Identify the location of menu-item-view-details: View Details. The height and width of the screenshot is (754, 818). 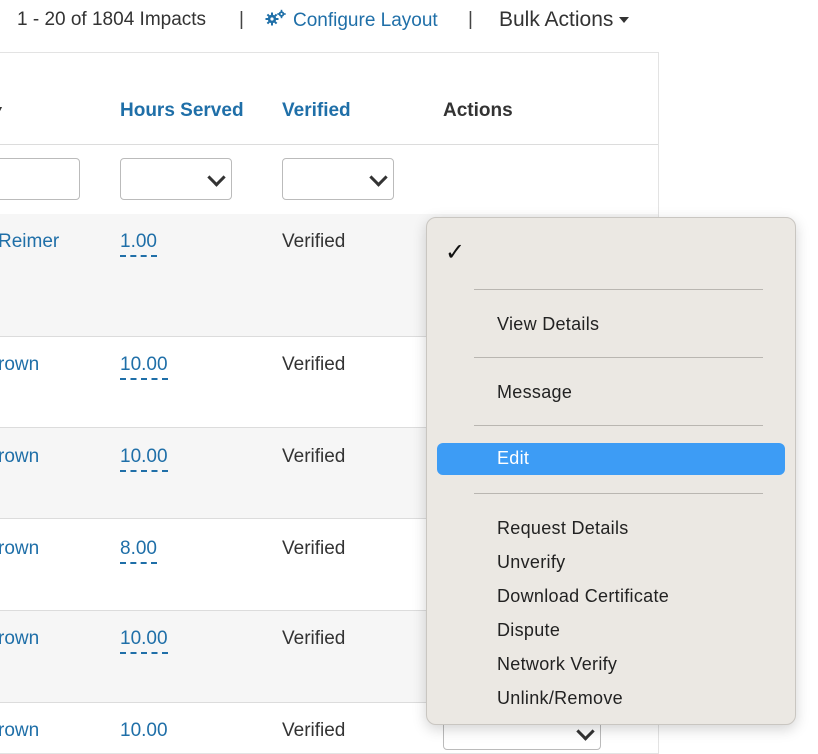
(548, 324).